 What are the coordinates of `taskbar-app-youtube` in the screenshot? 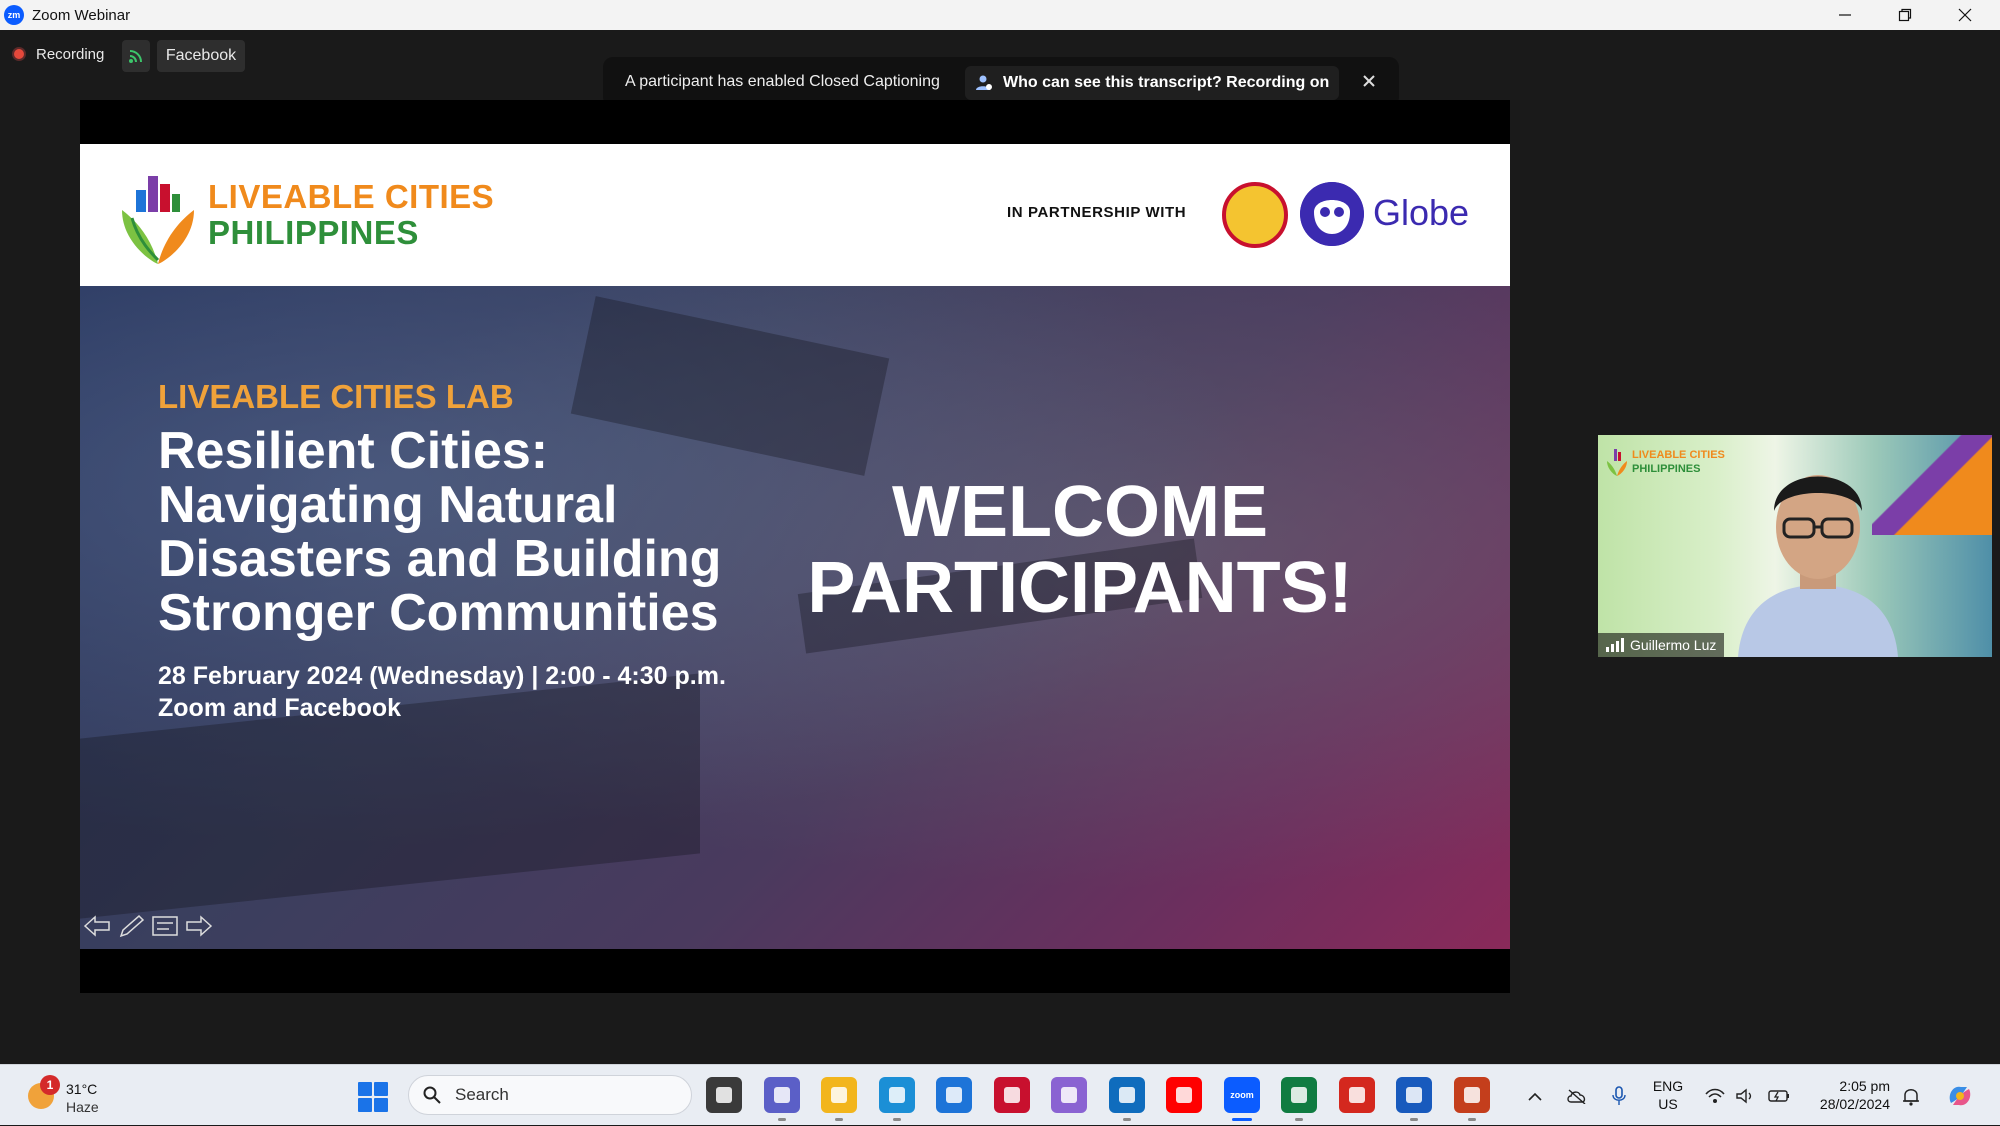 It's located at (1184, 1095).